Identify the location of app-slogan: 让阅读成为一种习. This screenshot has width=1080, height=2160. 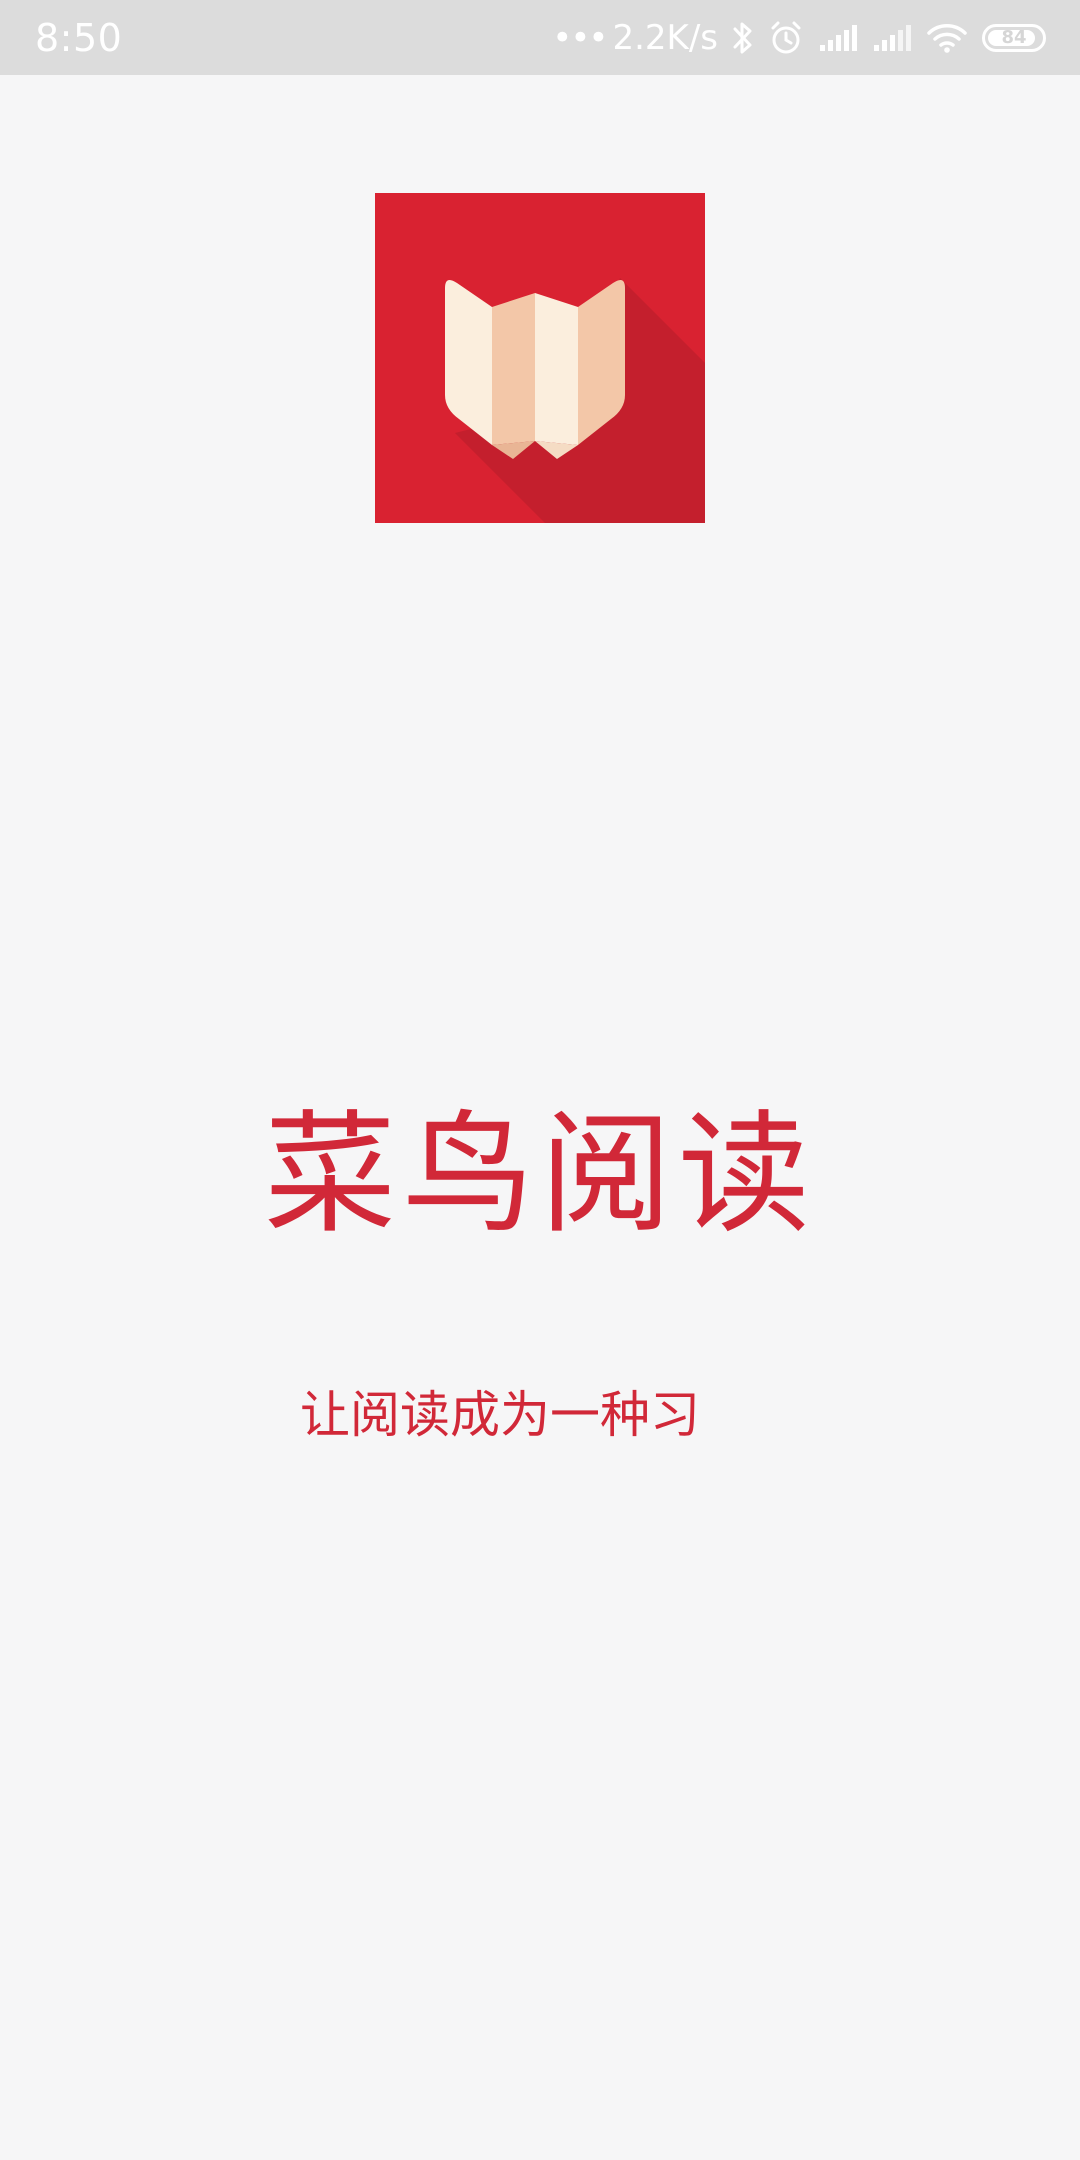
(500, 1415).